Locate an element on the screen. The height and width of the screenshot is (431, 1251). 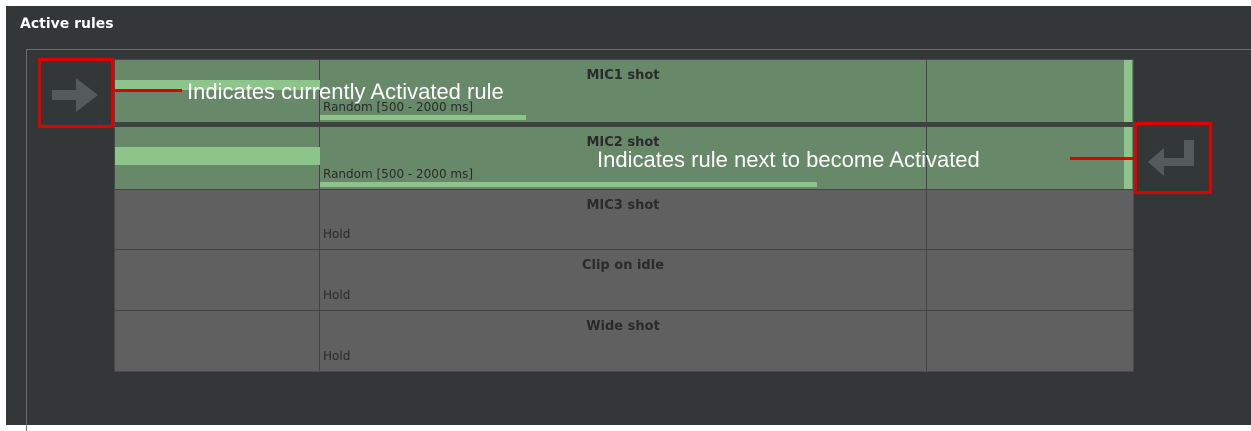
rule-cell-main: Clip on idle Hold is located at coordinates (623, 280).